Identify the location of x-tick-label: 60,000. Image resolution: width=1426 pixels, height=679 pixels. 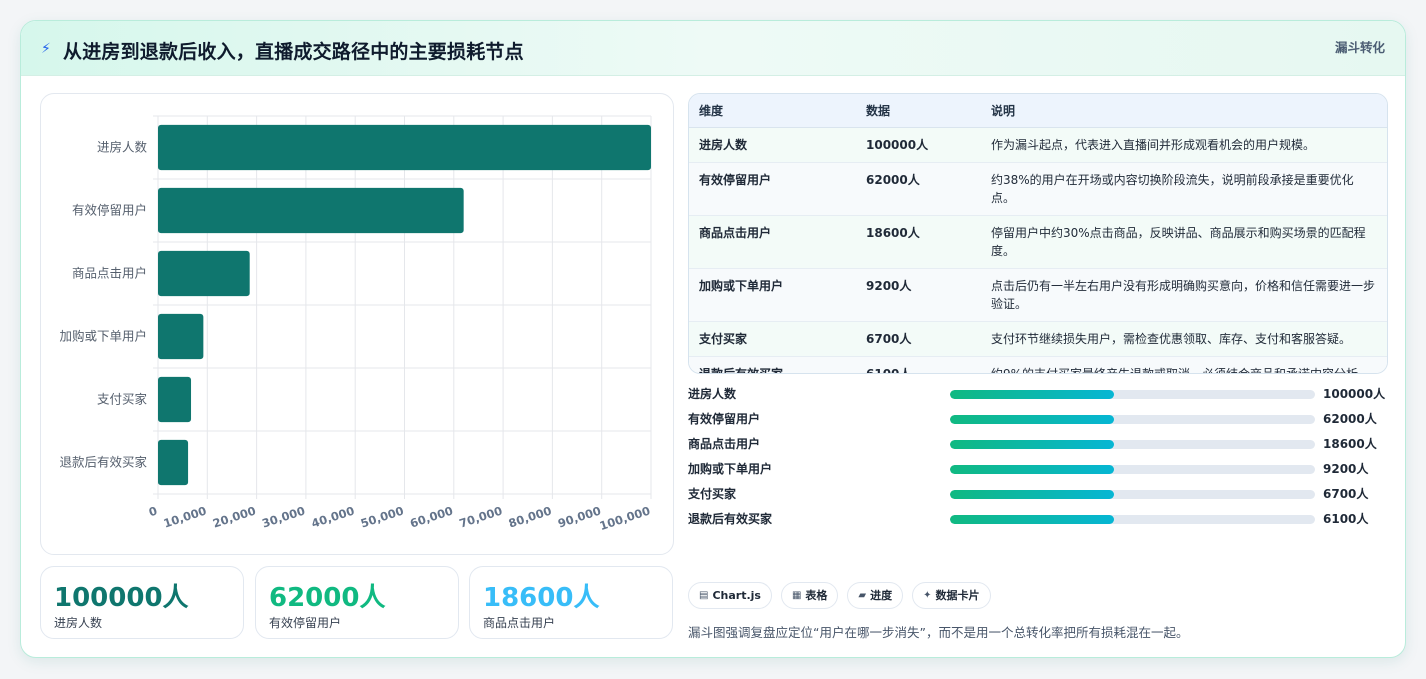
(431, 517).